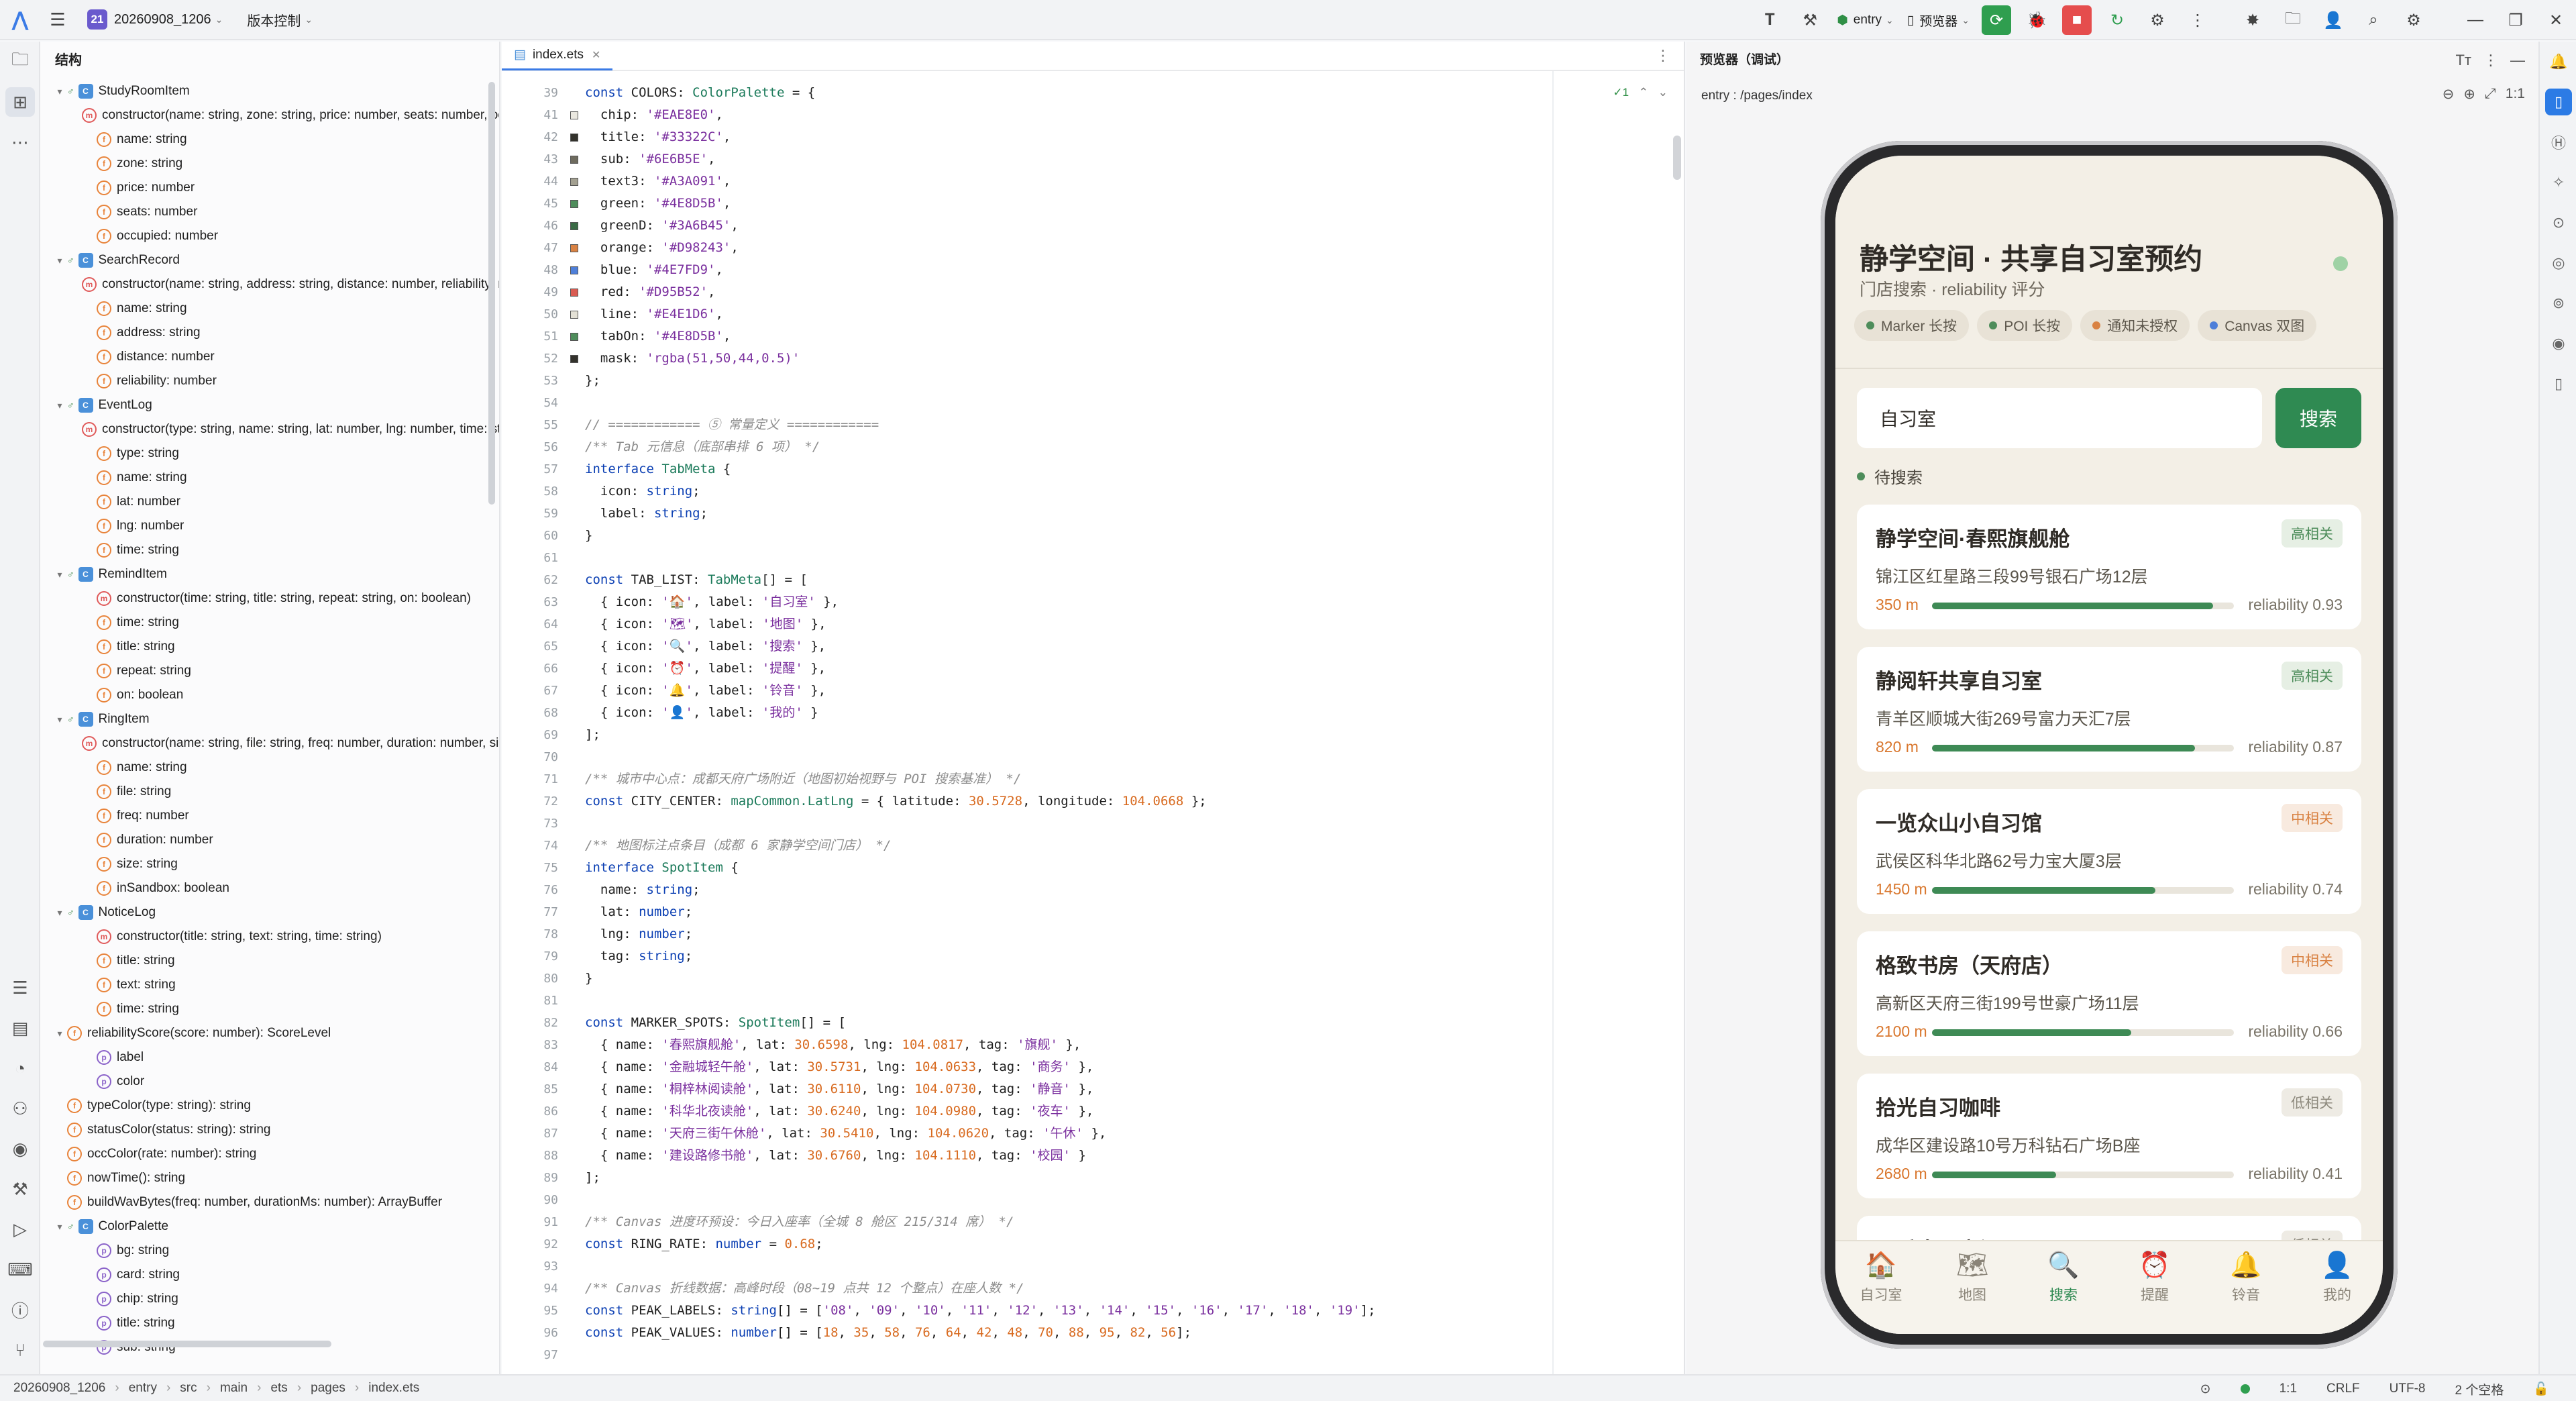 Image resolution: width=2576 pixels, height=1401 pixels. Describe the element at coordinates (2117, 20) in the screenshot. I see `apply-changes-icon: ↻` at that location.